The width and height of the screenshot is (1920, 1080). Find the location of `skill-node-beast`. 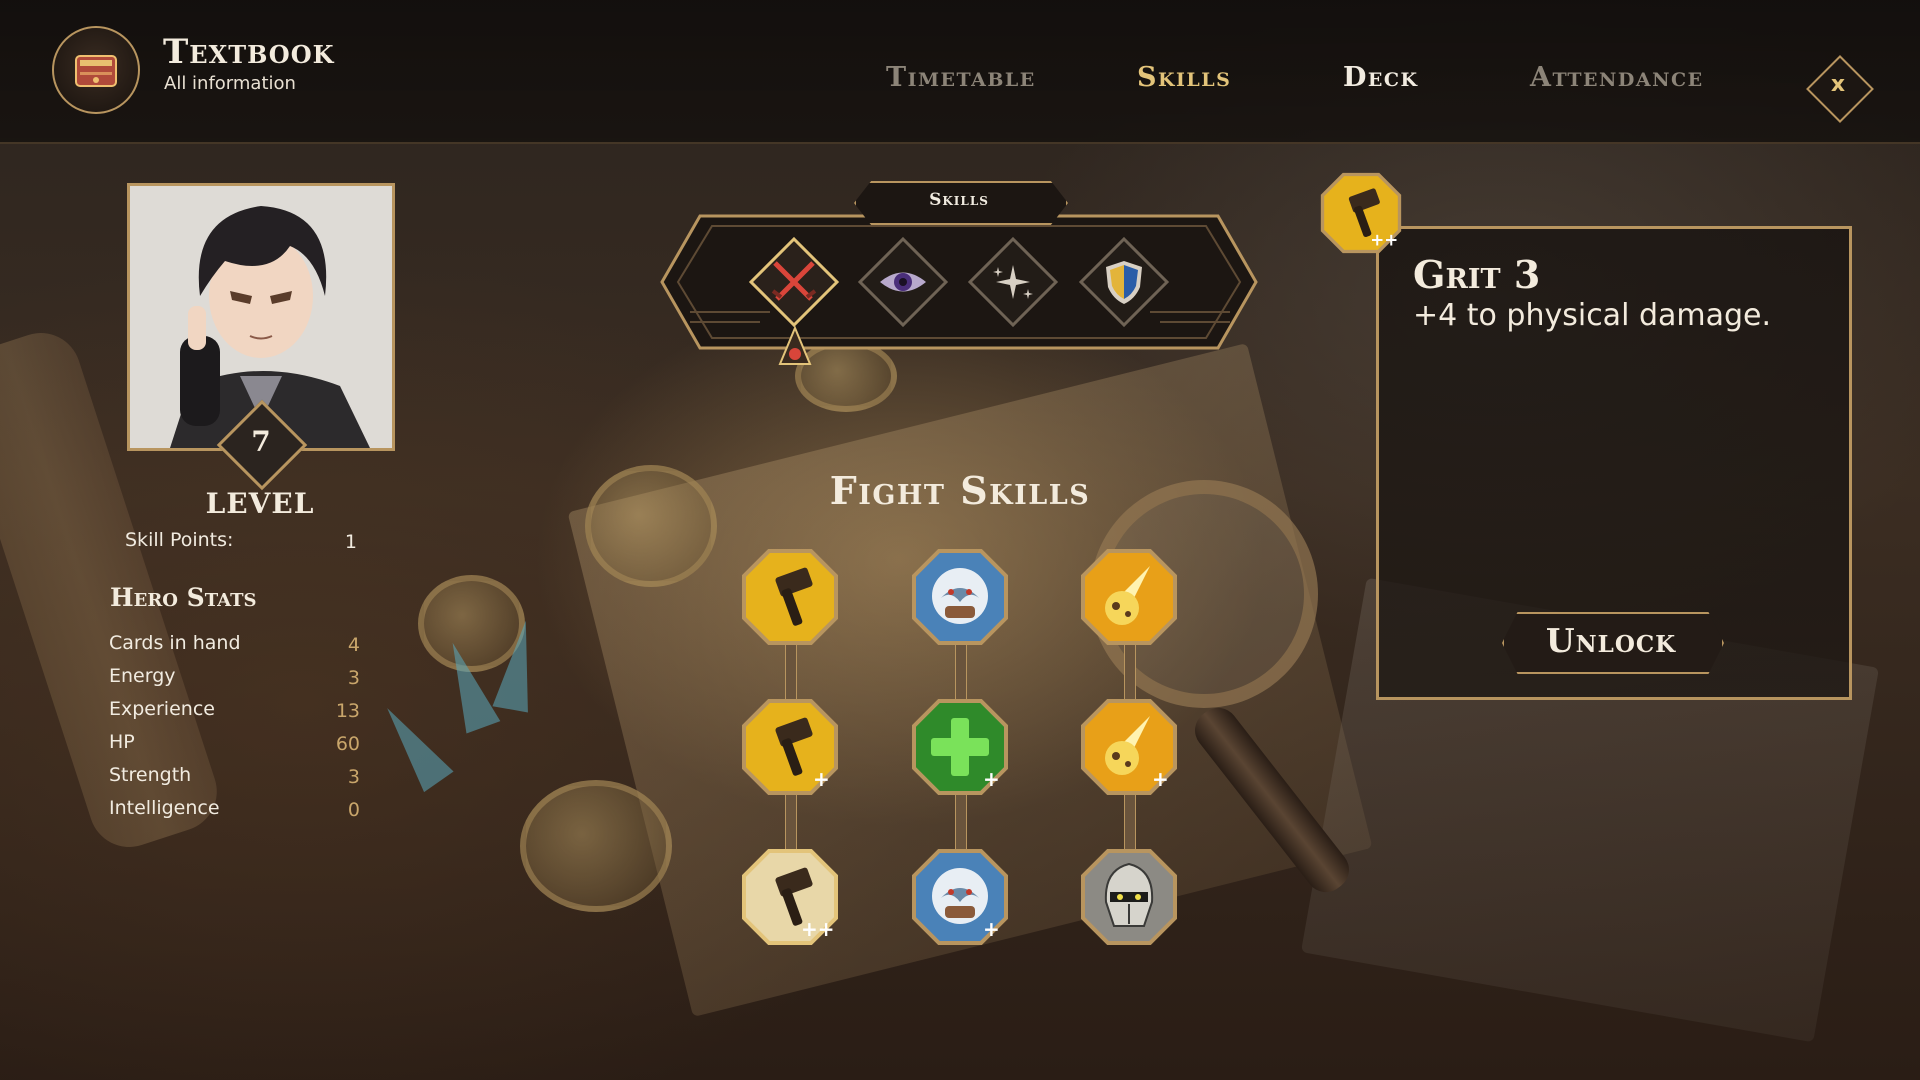

skill-node-beast is located at coordinates (960, 597).